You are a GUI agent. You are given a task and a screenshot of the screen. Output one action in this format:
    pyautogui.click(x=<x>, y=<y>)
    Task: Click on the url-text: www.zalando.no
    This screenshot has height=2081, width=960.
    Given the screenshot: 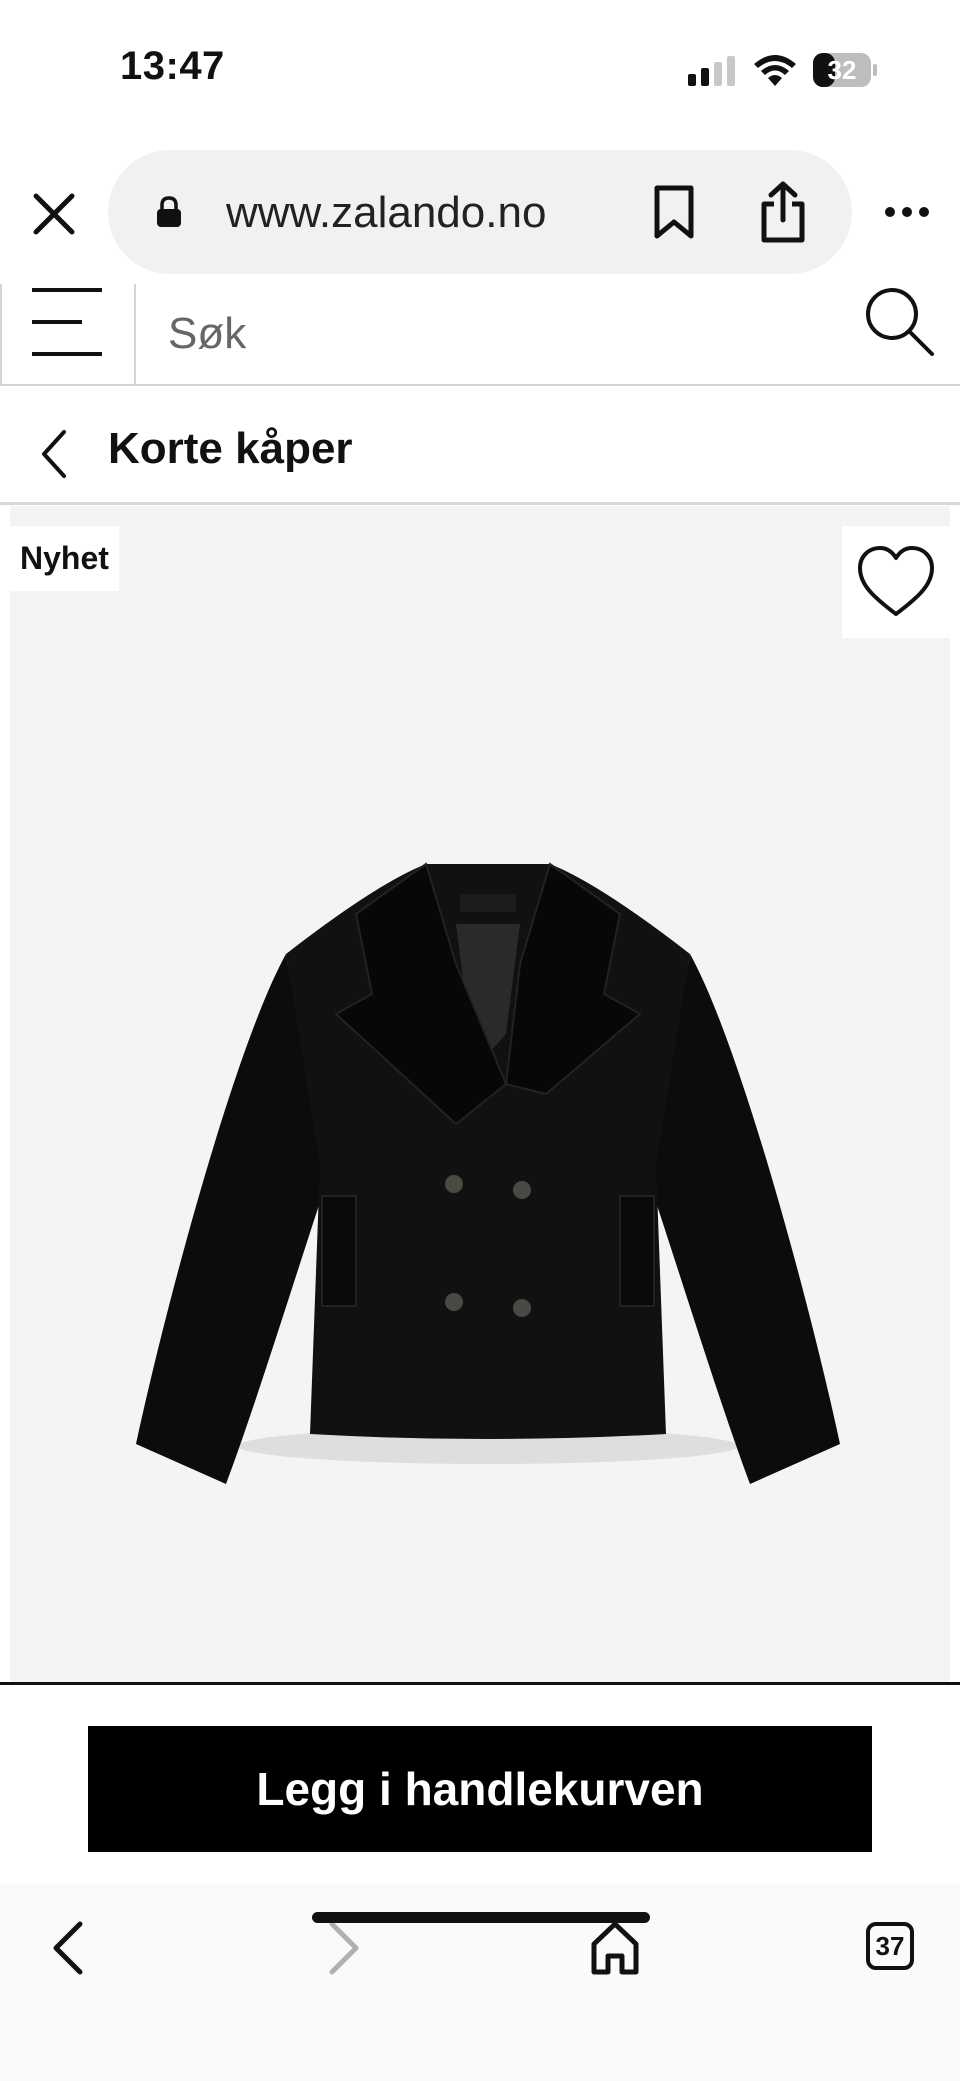 What is the action you would take?
    pyautogui.click(x=386, y=212)
    